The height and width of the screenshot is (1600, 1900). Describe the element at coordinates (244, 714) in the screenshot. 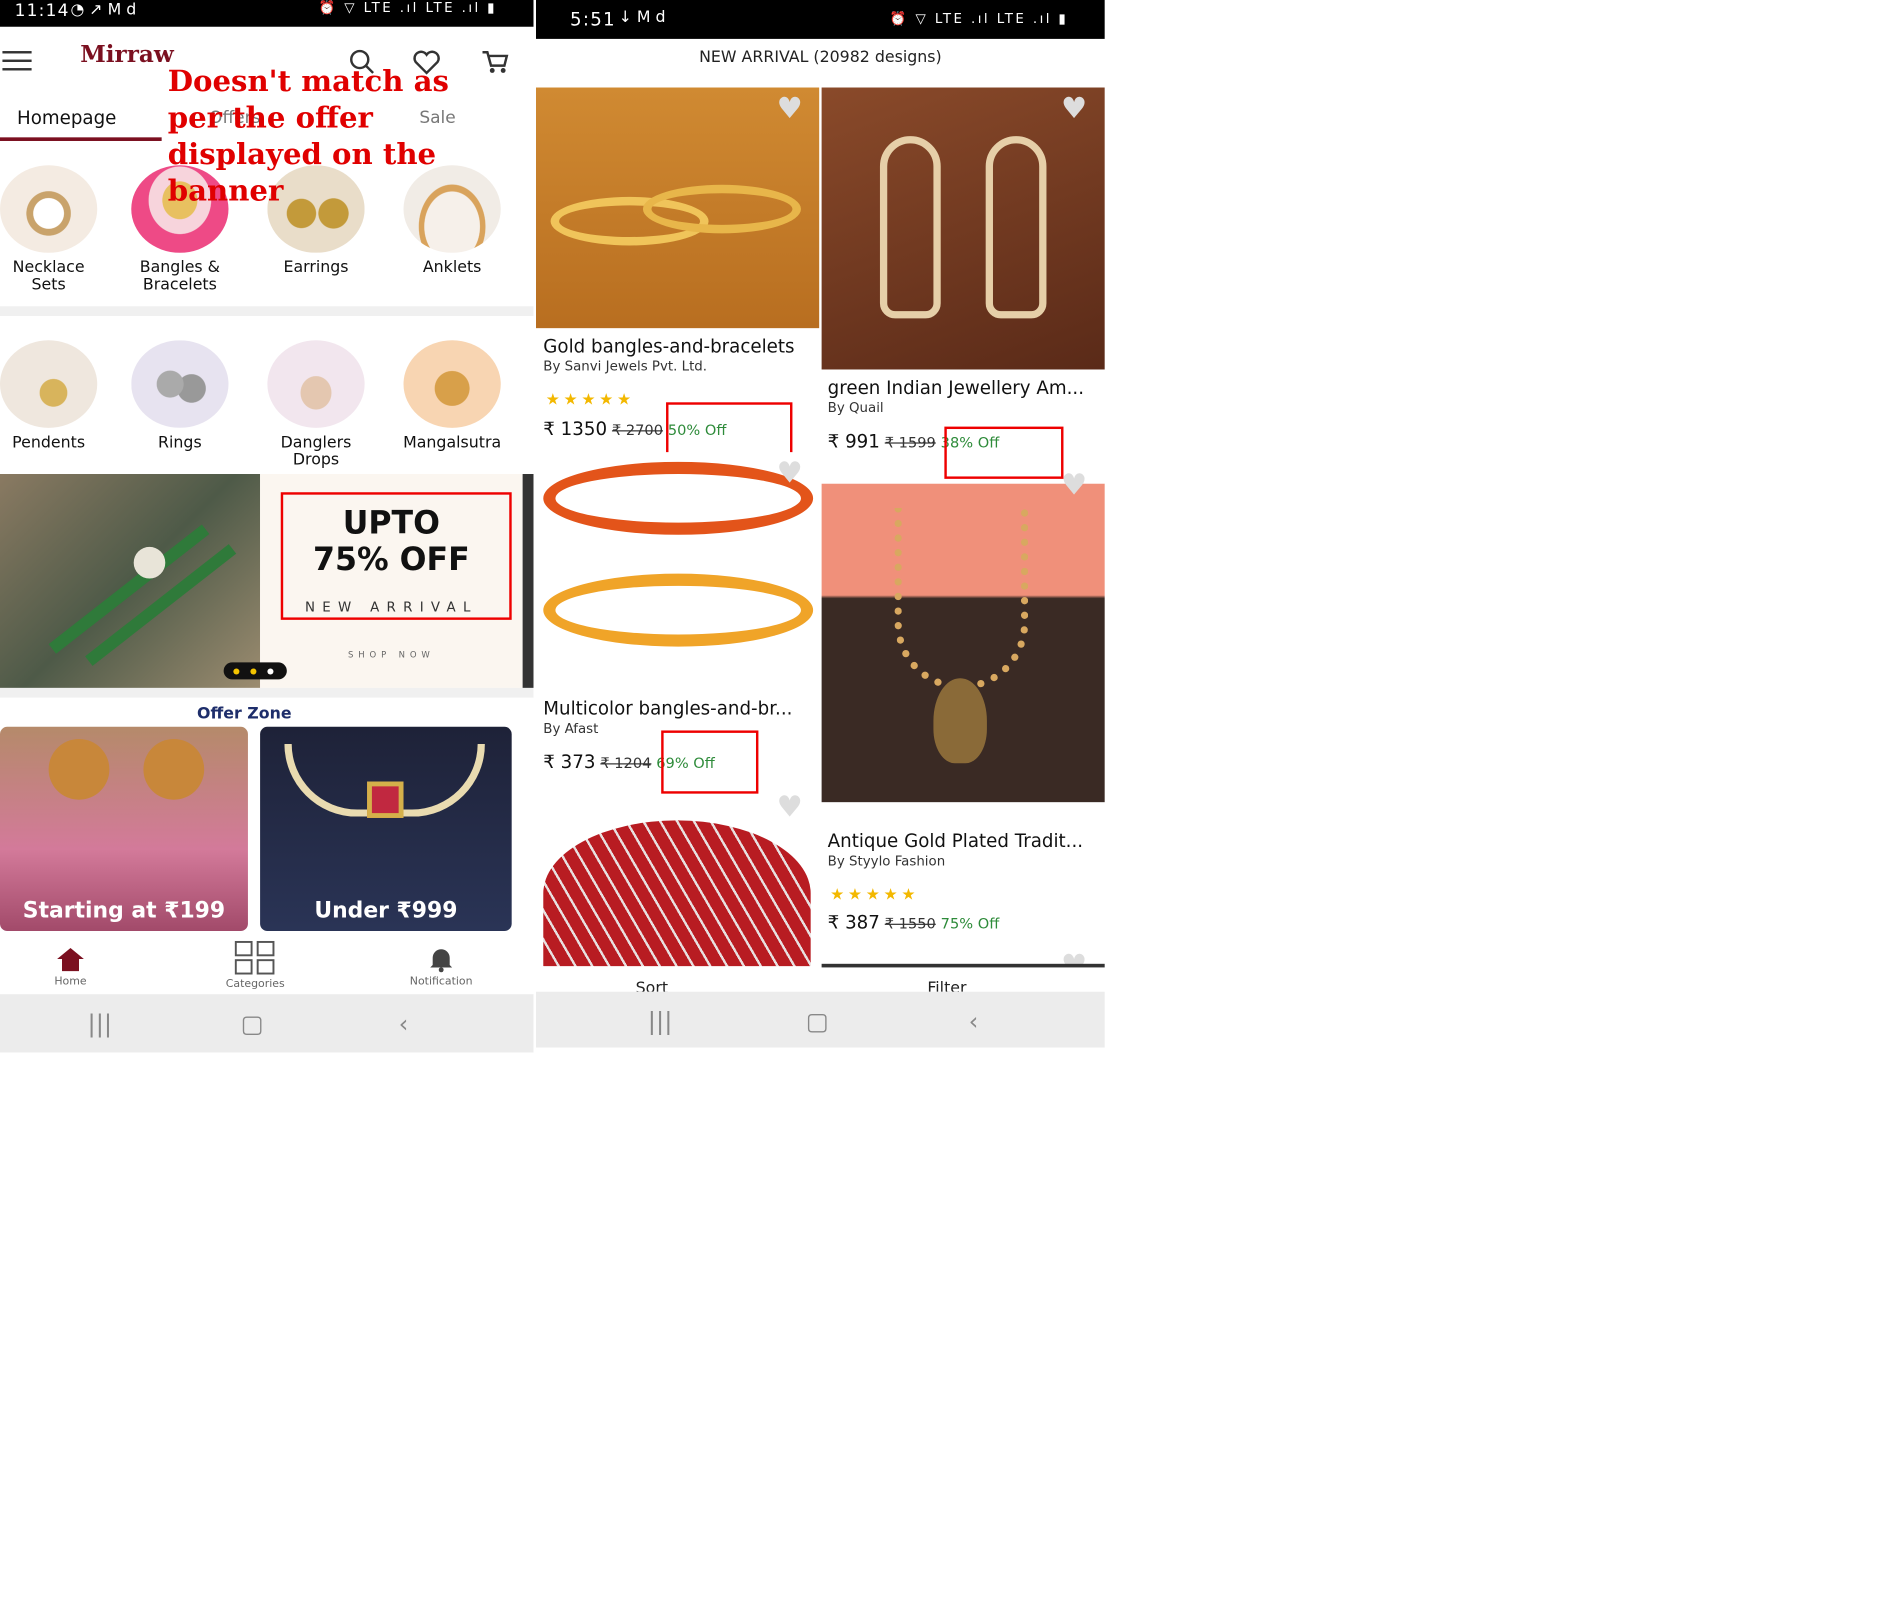

I see `offer-zone-title: Offer Zone` at that location.